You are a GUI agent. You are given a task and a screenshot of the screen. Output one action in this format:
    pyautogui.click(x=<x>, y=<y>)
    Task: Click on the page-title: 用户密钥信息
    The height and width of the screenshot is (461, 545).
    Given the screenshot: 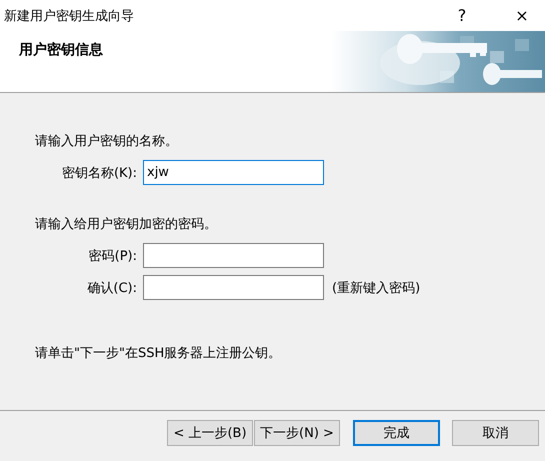 What is the action you would take?
    pyautogui.click(x=61, y=50)
    